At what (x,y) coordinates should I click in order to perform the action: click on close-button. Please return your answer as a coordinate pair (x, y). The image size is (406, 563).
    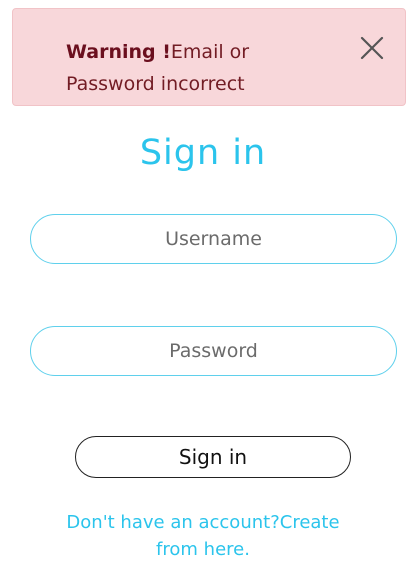
    Looking at the image, I should click on (372, 48).